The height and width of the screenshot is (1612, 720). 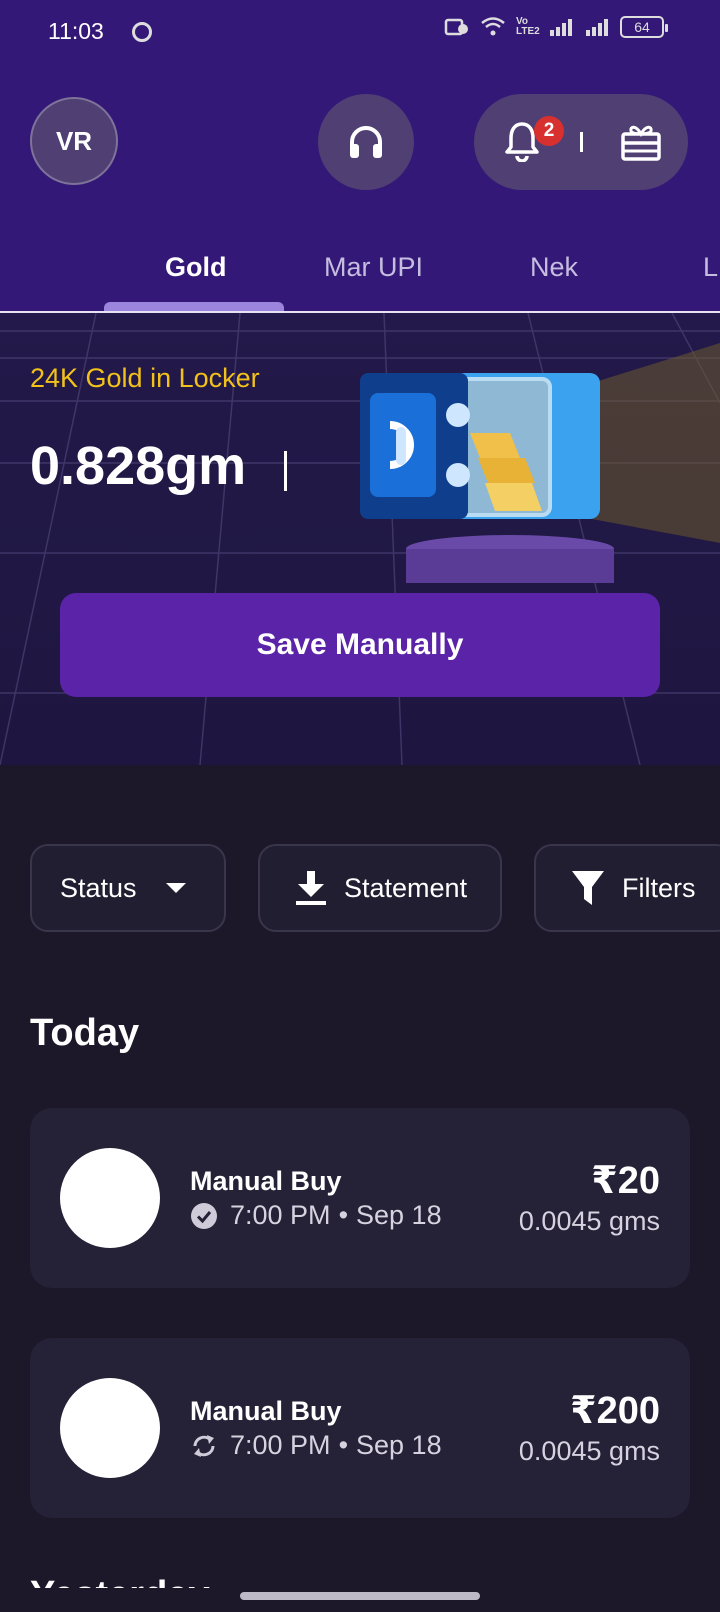 I want to click on pill-divider, so click(x=581, y=142).